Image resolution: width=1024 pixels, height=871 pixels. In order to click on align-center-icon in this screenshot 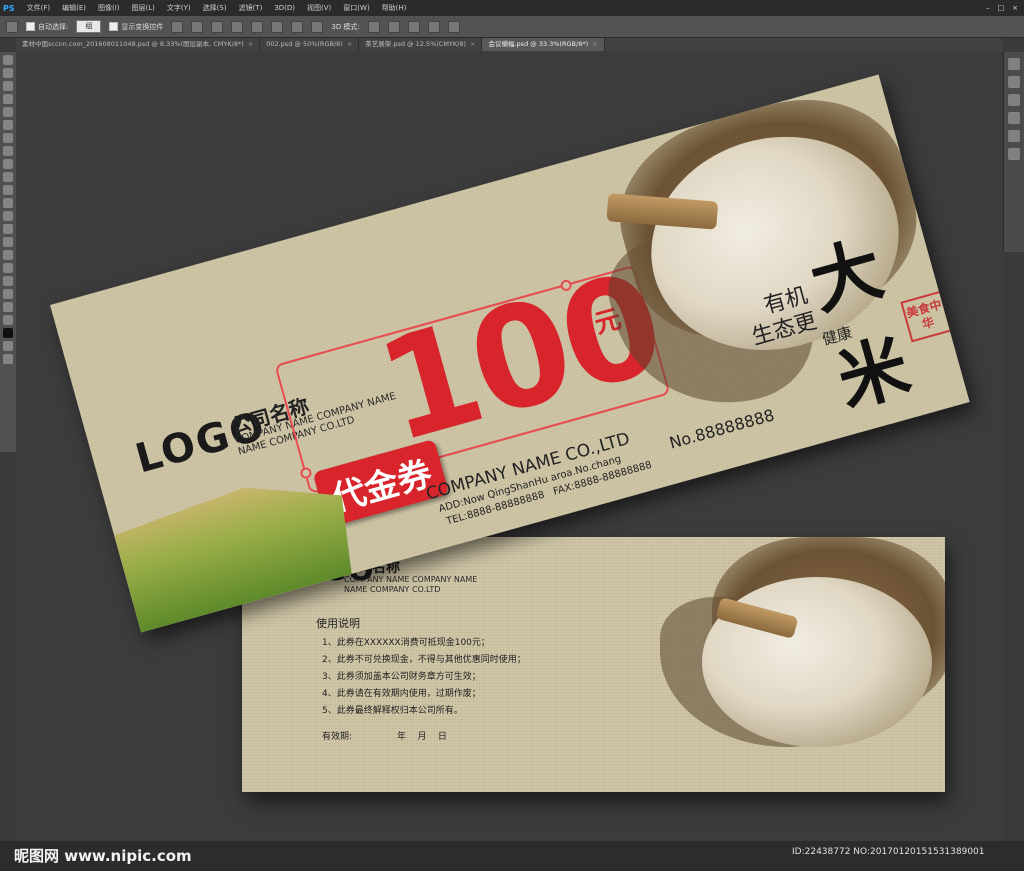, I will do `click(257, 26)`.